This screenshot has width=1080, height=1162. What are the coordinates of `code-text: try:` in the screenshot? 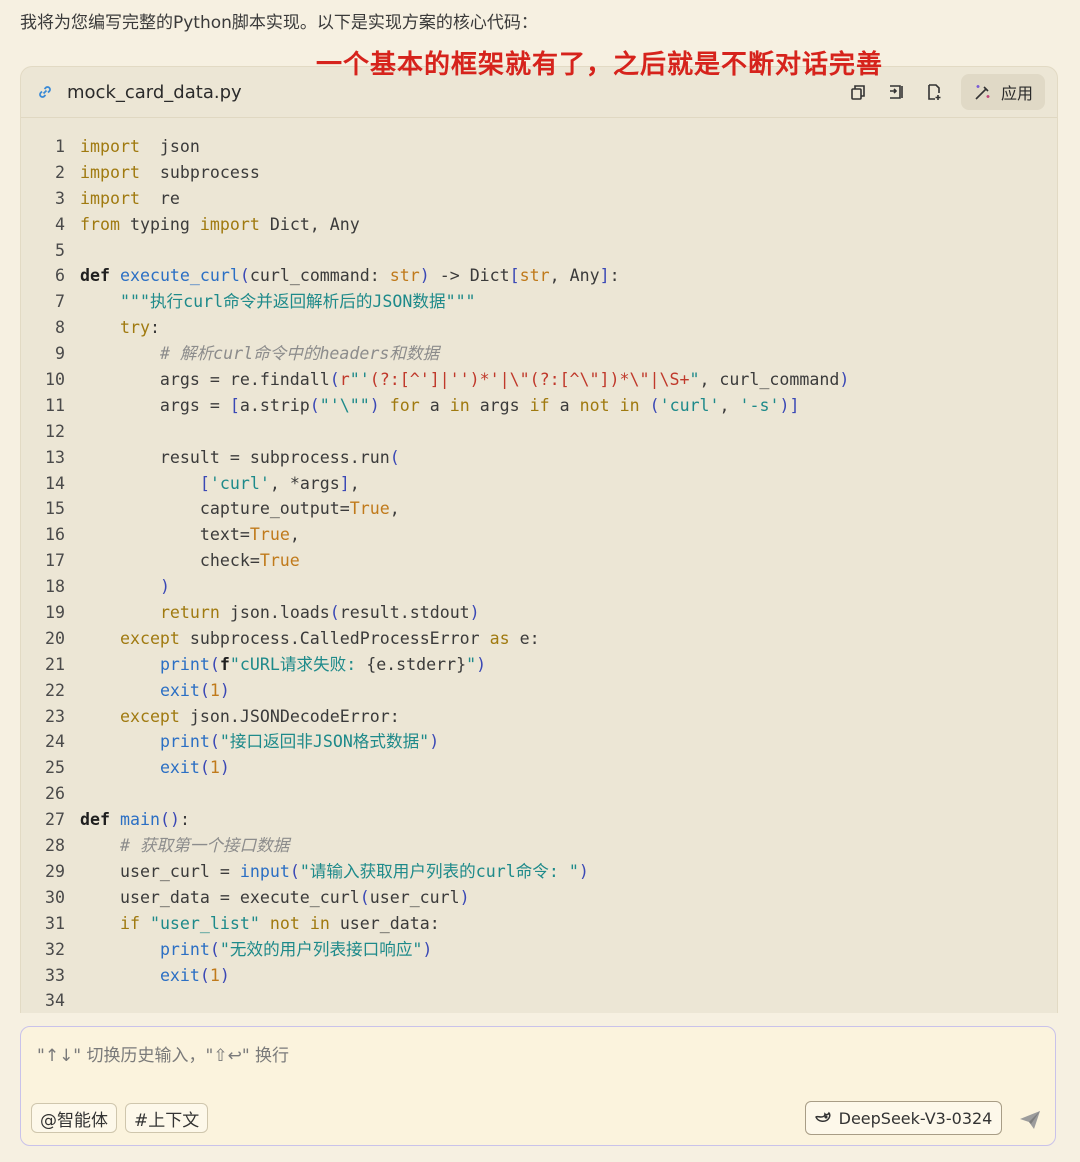 It's located at (139, 328).